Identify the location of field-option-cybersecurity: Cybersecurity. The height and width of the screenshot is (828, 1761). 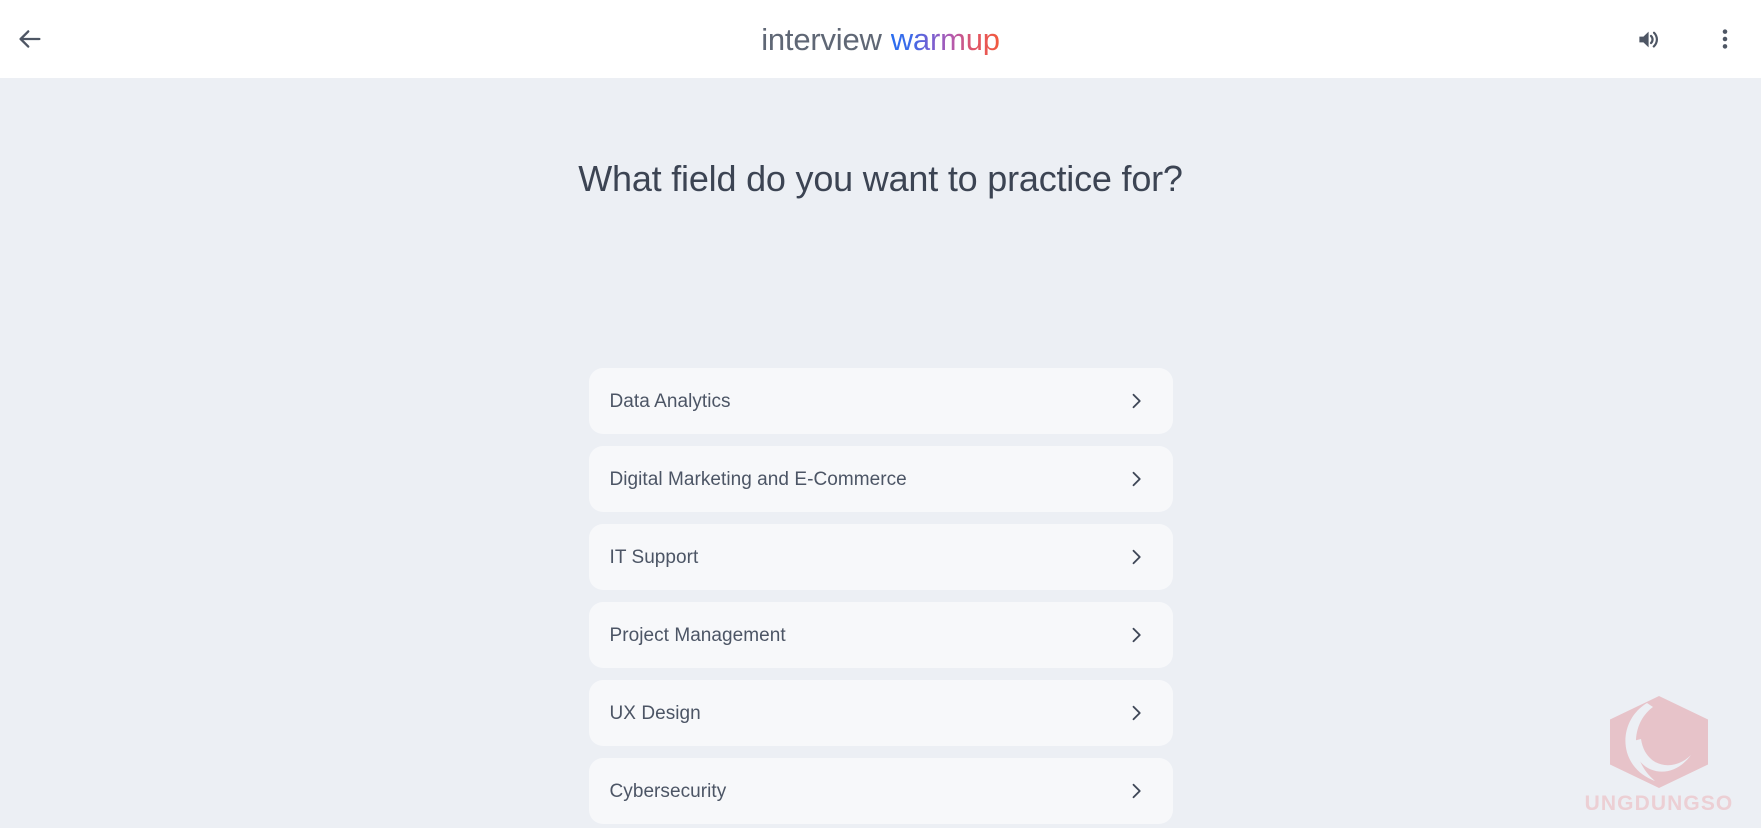
(880, 791).